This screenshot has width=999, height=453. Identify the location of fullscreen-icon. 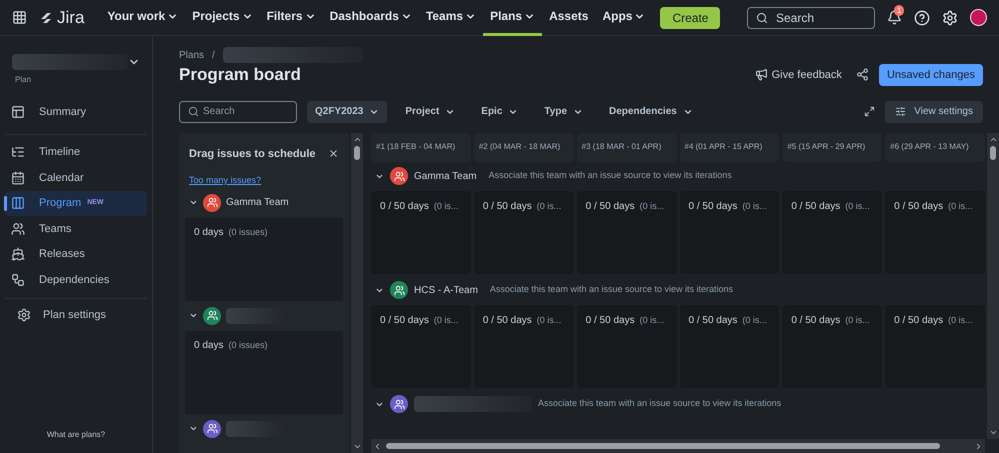
(870, 111).